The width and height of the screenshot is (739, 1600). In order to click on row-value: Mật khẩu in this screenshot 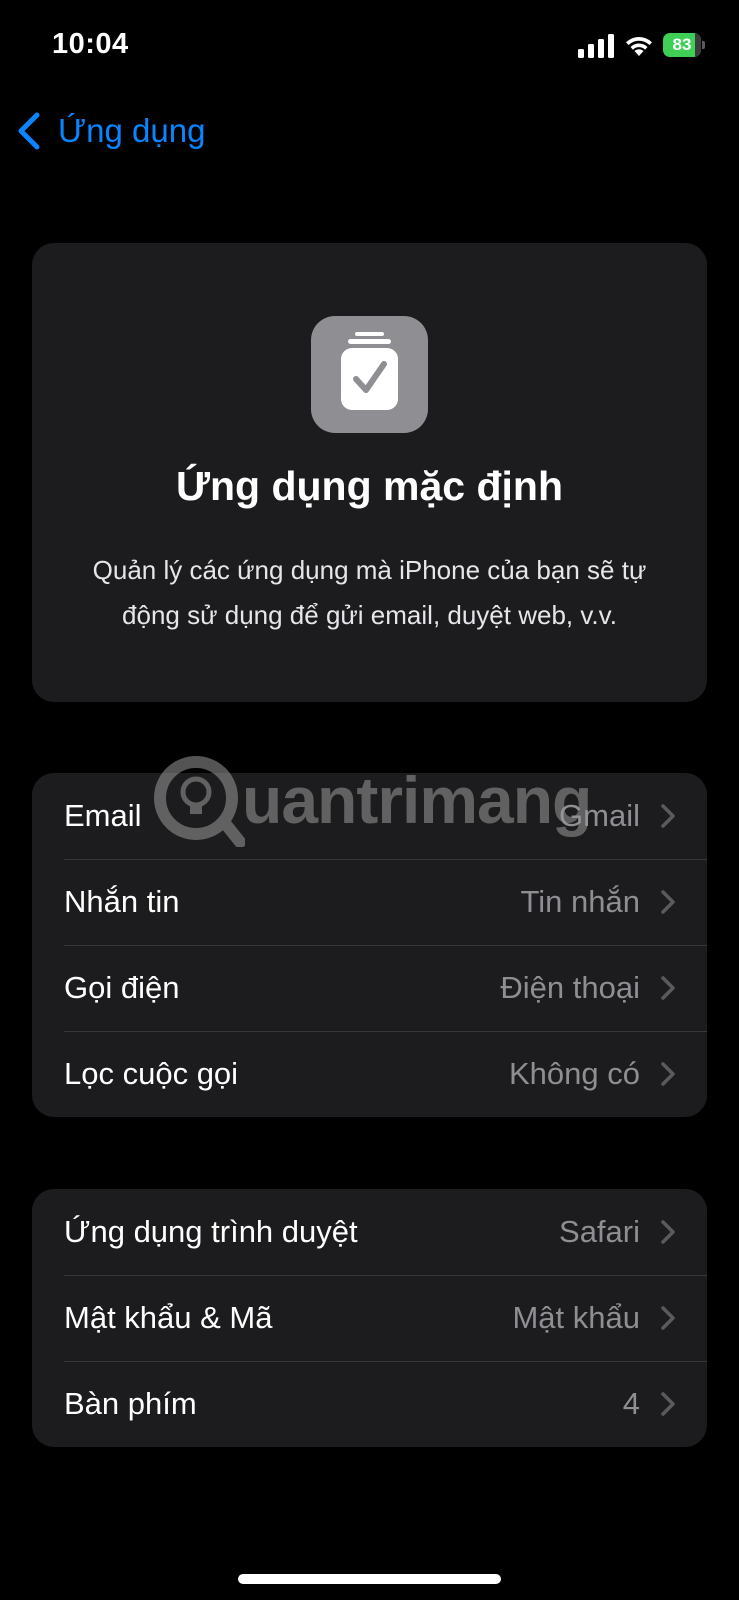, I will do `click(576, 1317)`.